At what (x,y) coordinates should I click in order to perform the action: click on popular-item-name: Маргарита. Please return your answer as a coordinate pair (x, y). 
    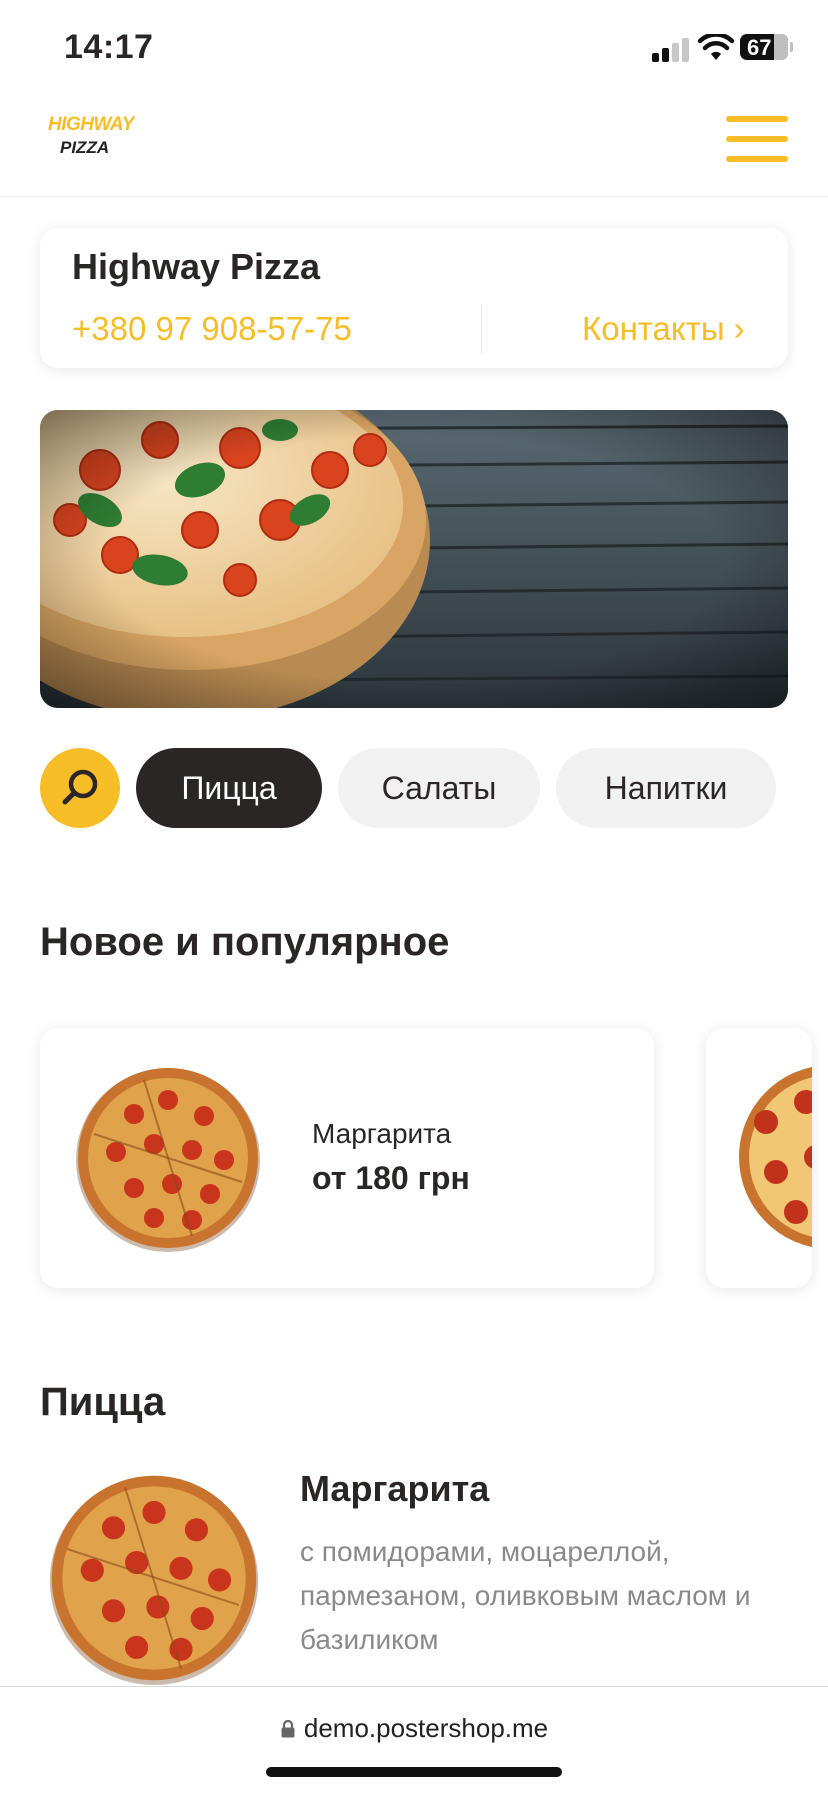
    Looking at the image, I should click on (382, 1133).